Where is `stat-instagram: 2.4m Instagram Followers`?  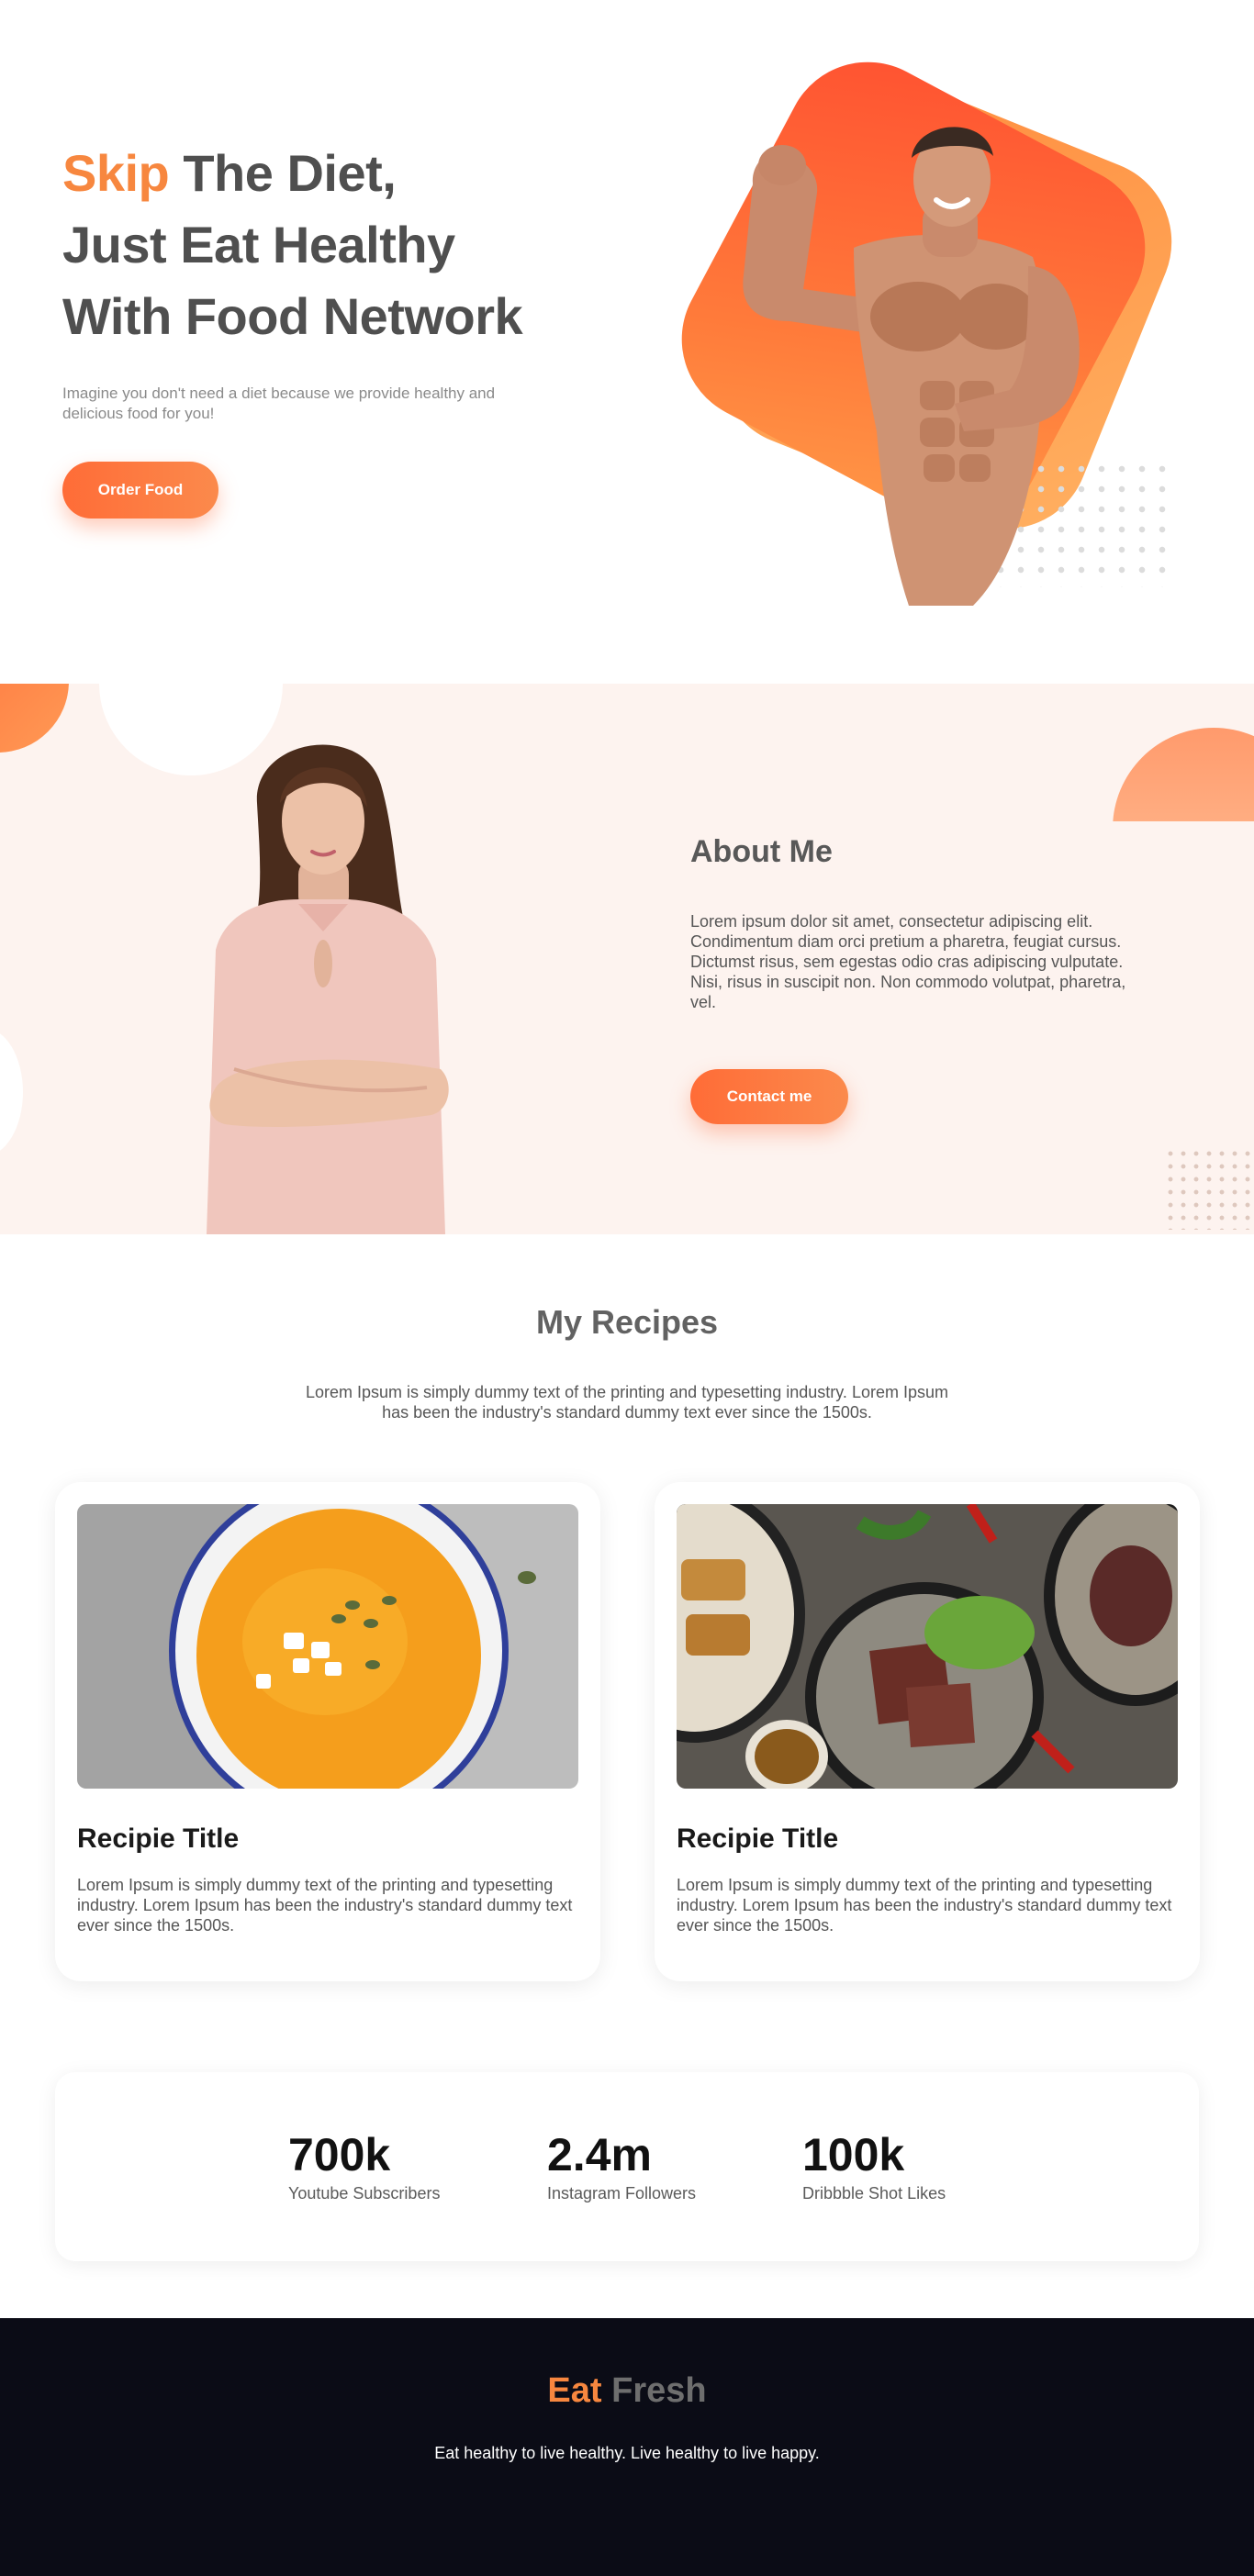 stat-instagram: 2.4m Instagram Followers is located at coordinates (622, 2166).